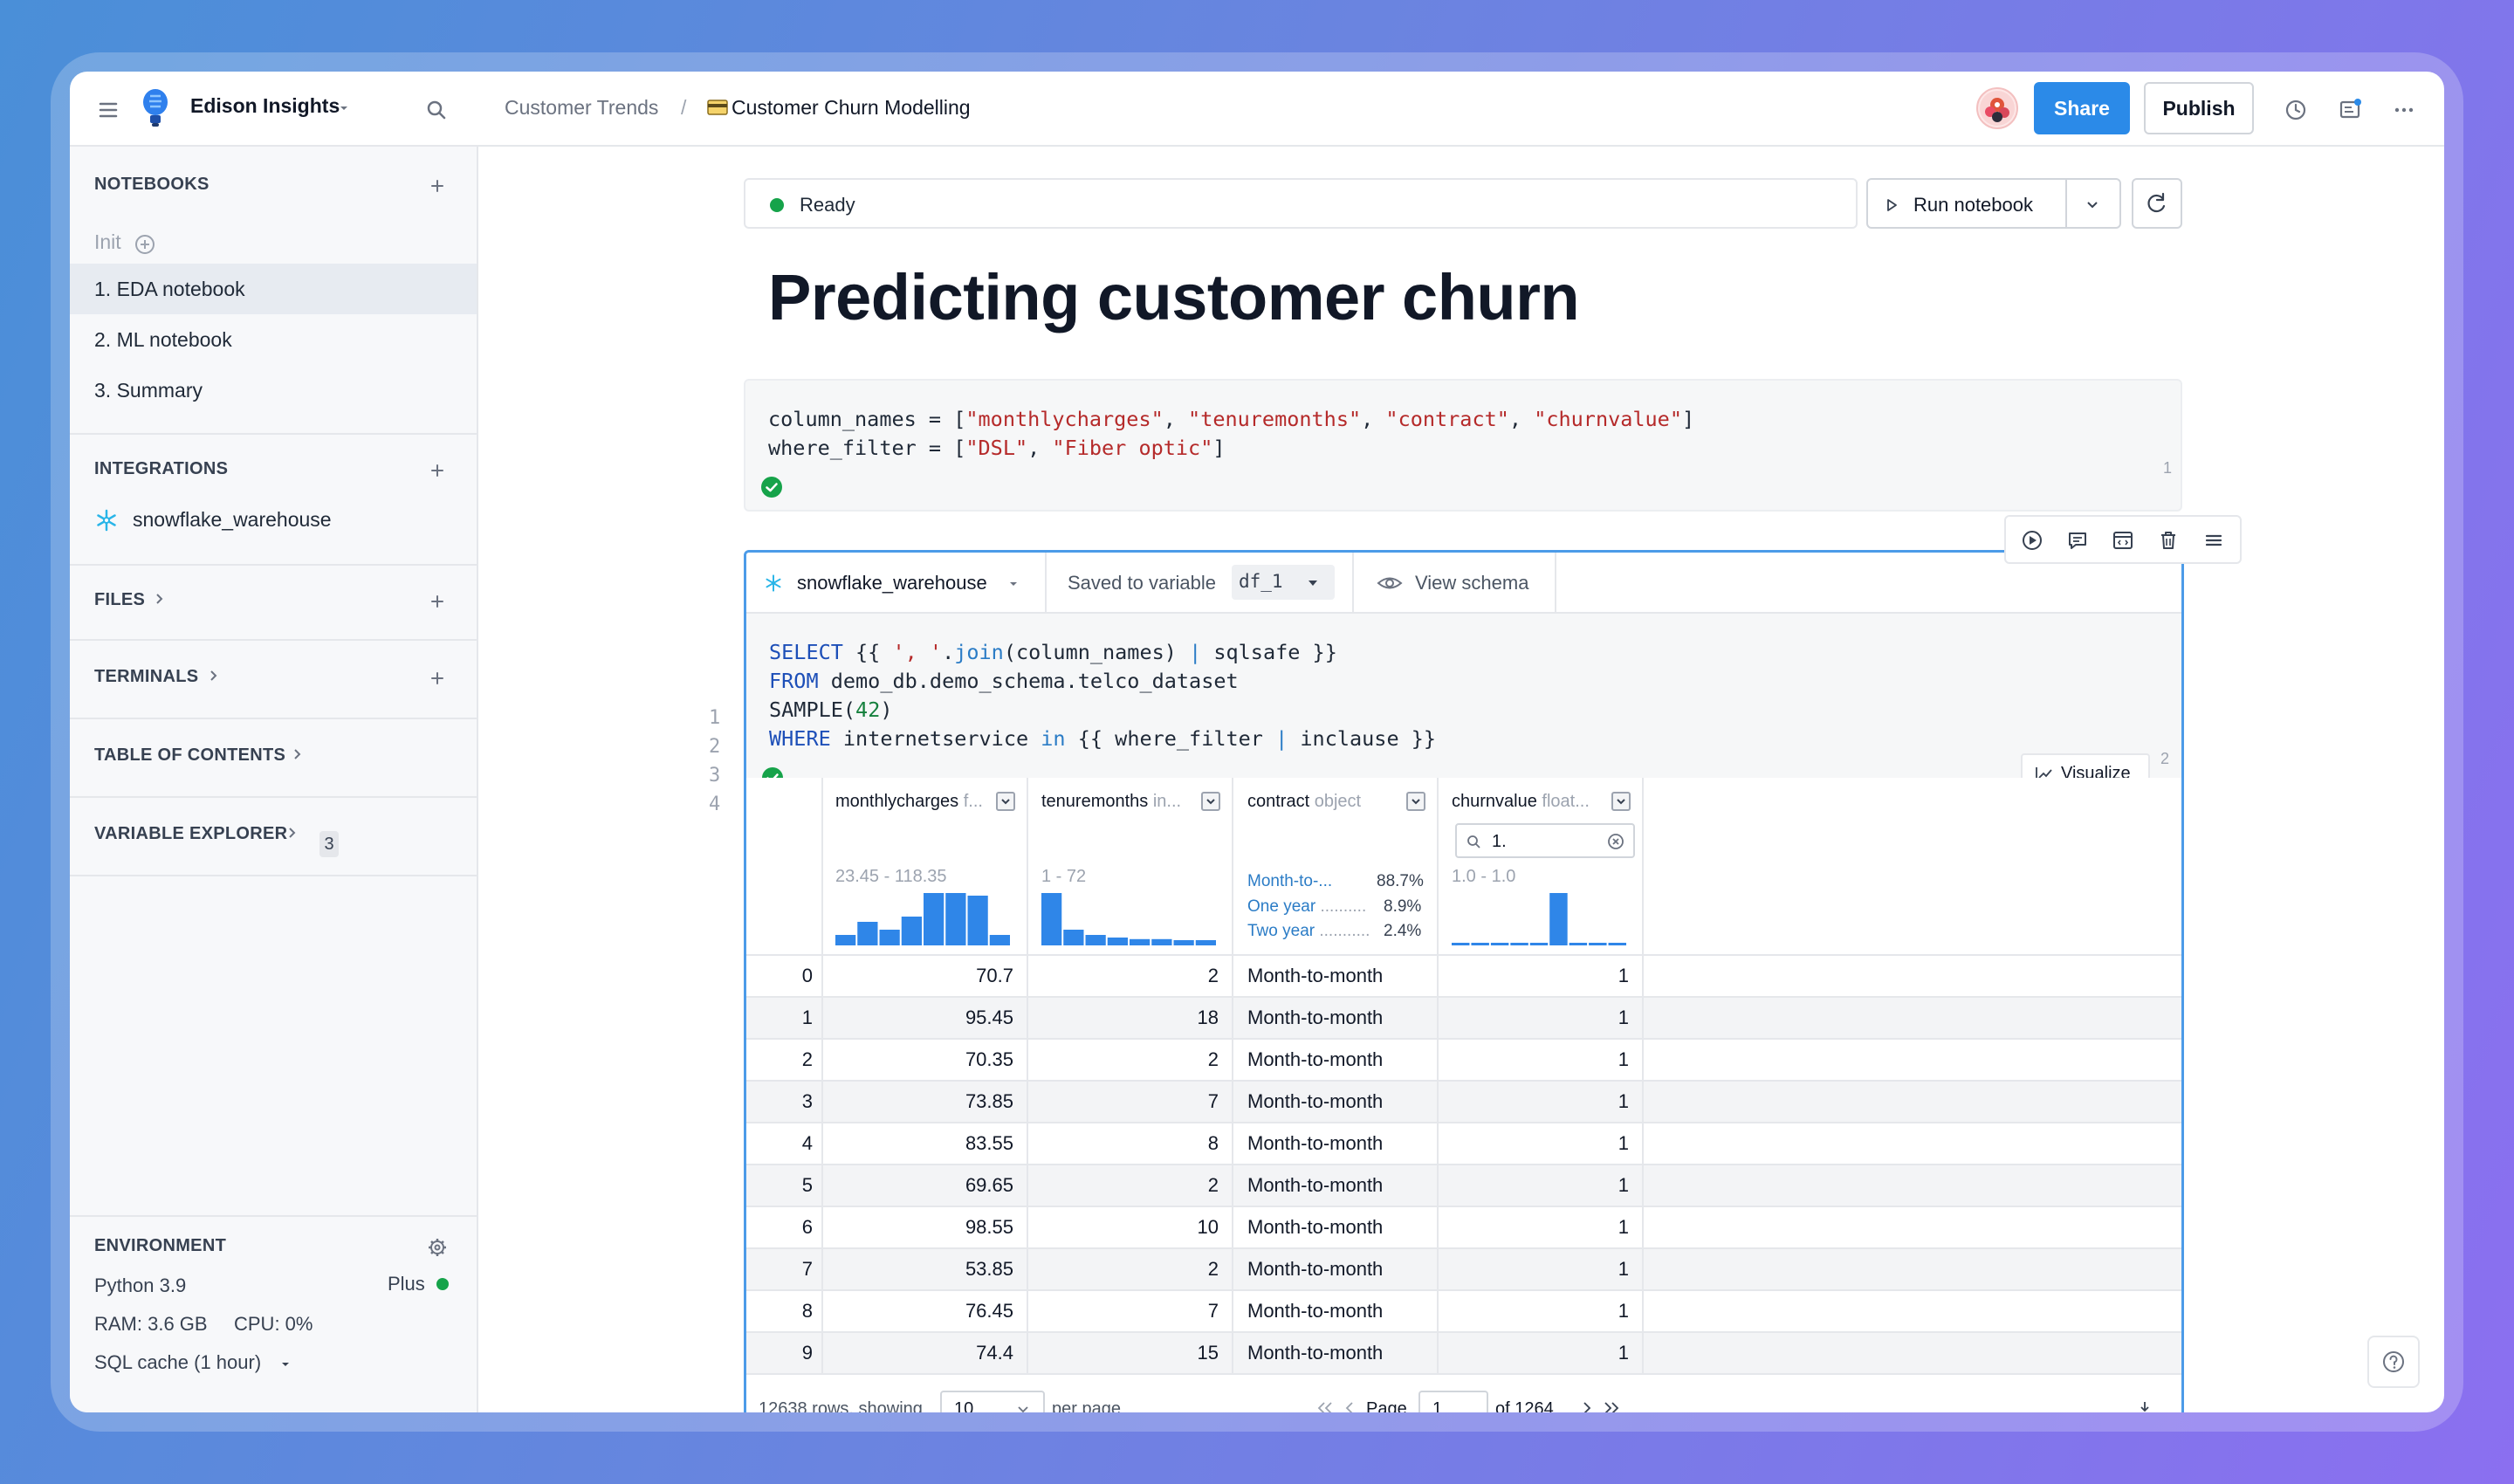  What do you see at coordinates (1463, 1228) in the screenshot?
I see `table-row: 6 98.55 10 Month-to-month 1` at bounding box center [1463, 1228].